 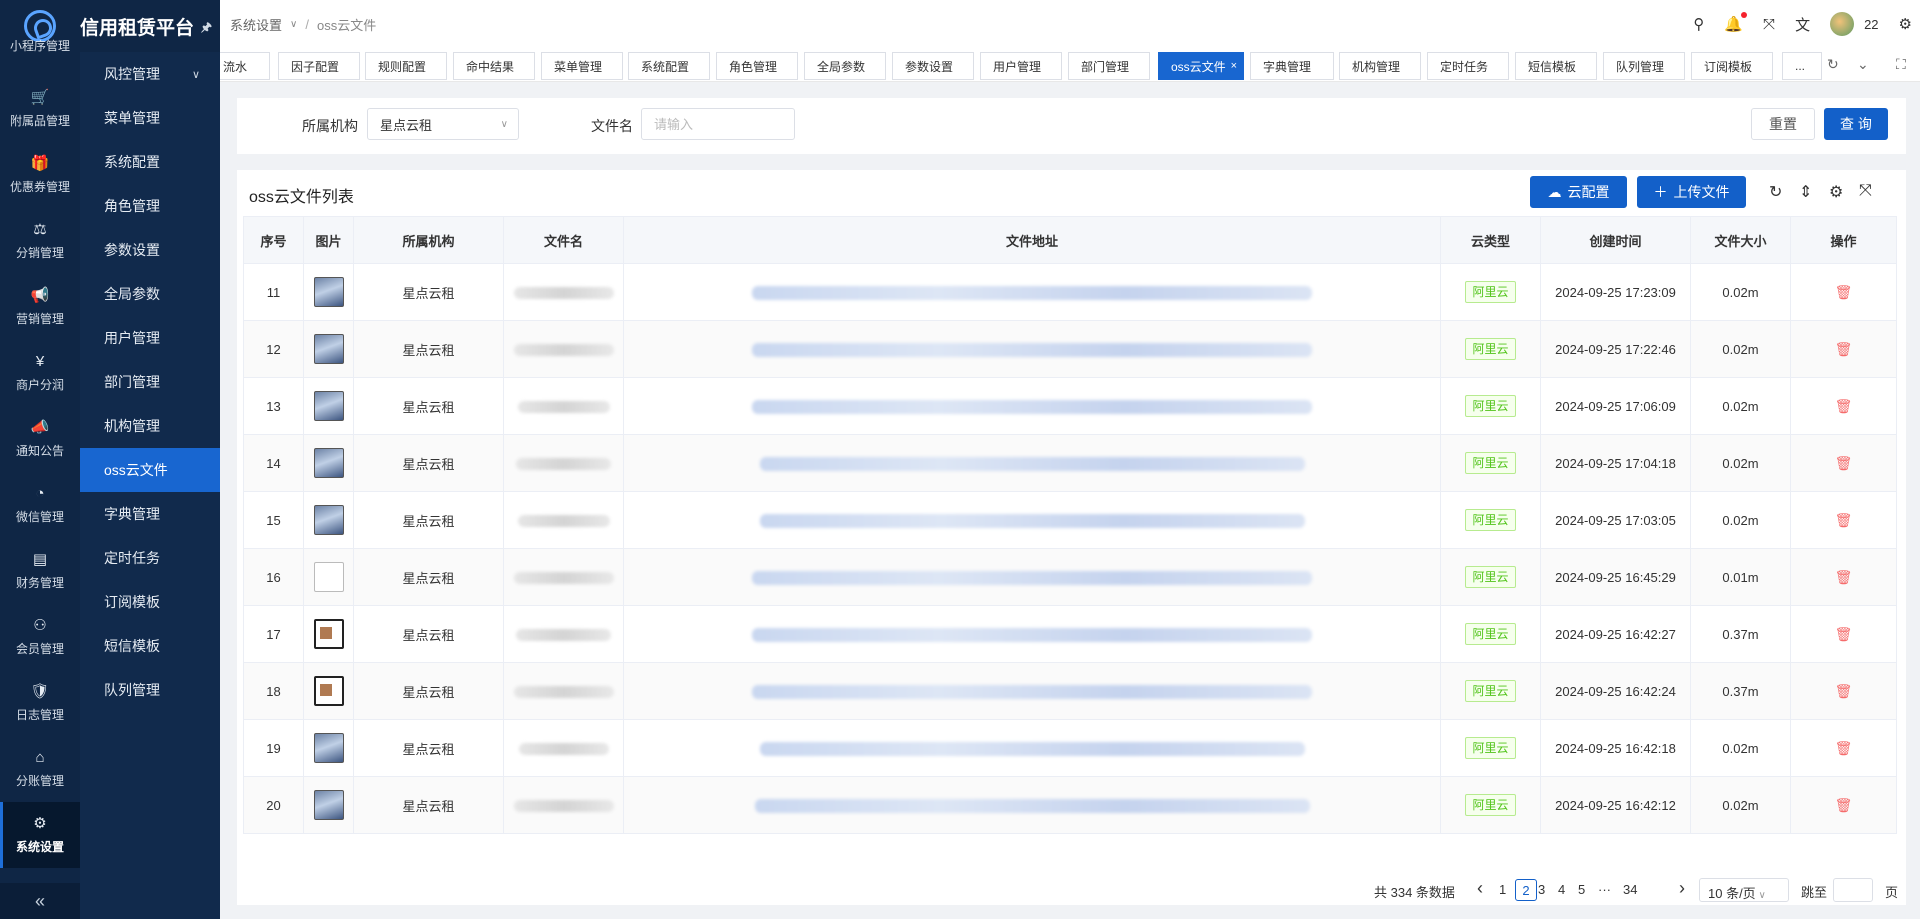 I want to click on tab-4: 菜单管理, so click(x=582, y=66).